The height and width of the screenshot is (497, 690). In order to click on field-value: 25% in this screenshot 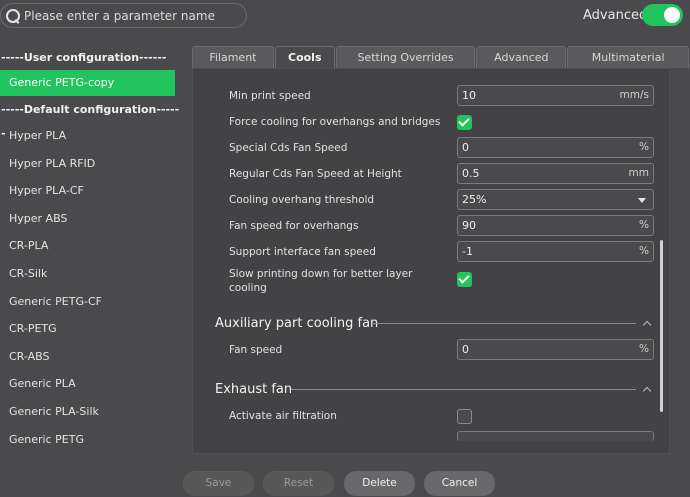, I will do `click(474, 199)`.